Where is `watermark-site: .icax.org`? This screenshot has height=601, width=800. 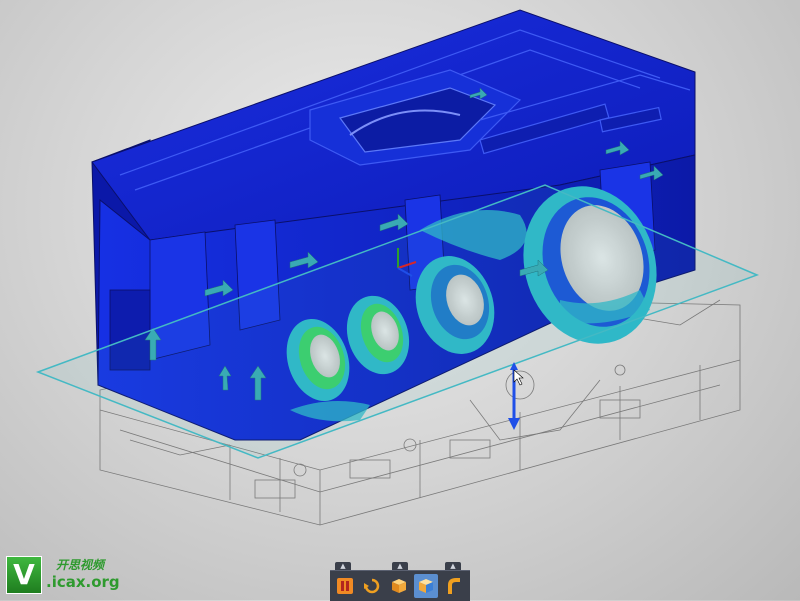
watermark-site: .icax.org is located at coordinates (83, 582).